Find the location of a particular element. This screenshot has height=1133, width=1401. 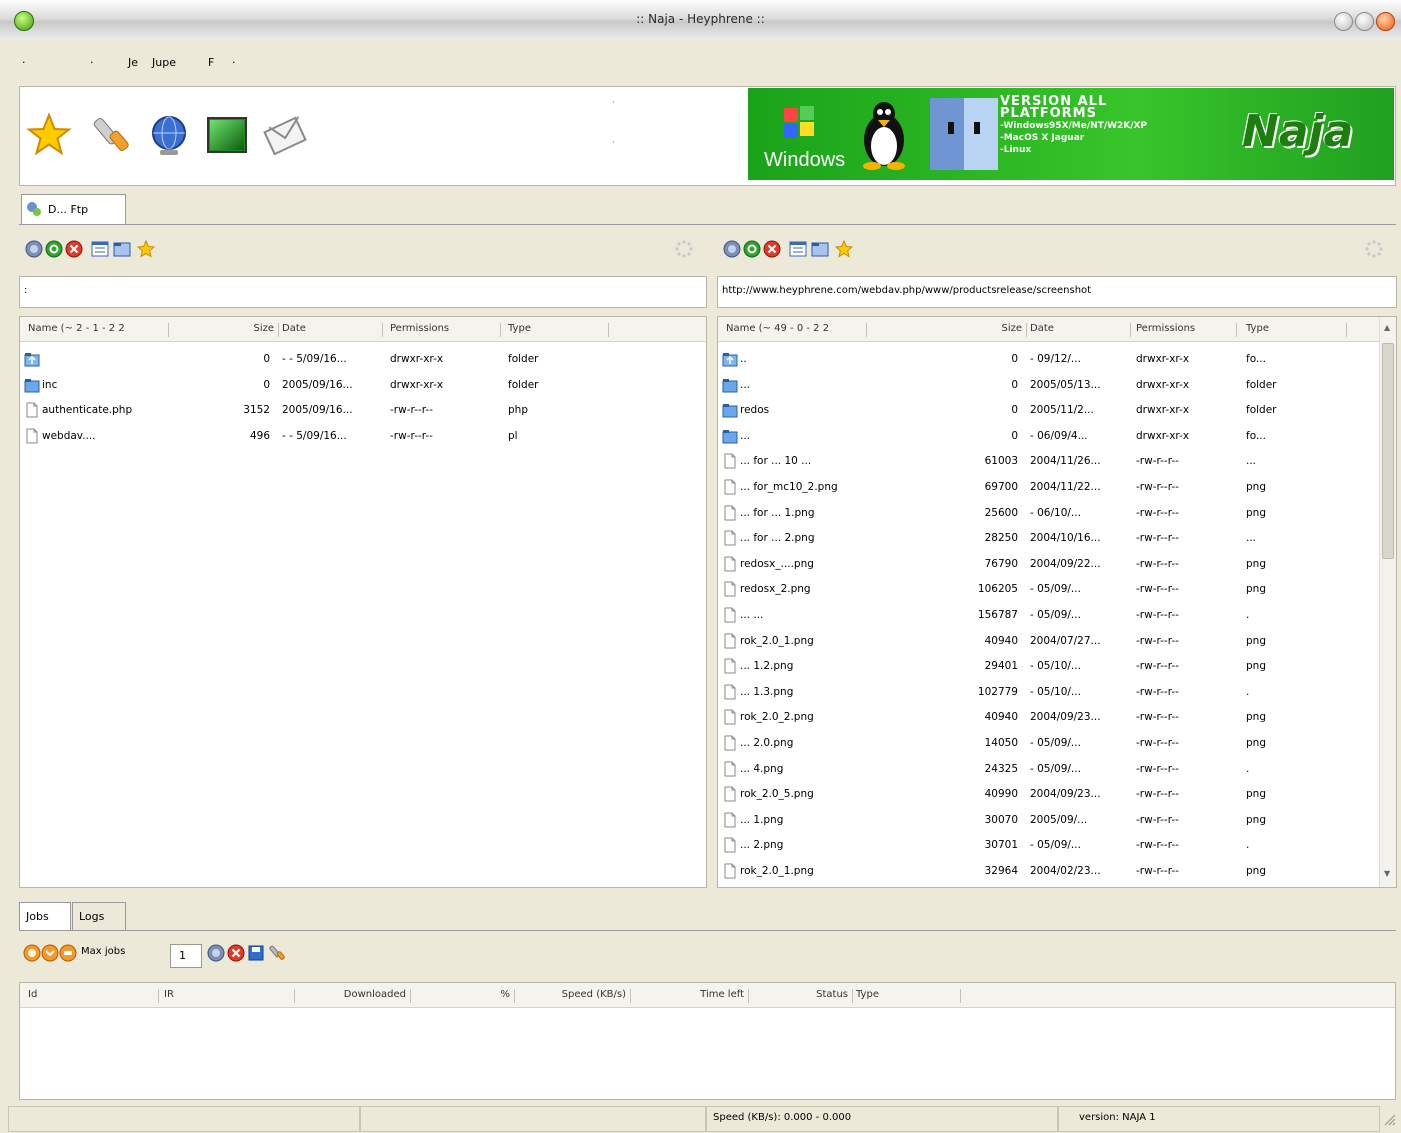

status-version: version: NAJA 1 is located at coordinates (1219, 1119).